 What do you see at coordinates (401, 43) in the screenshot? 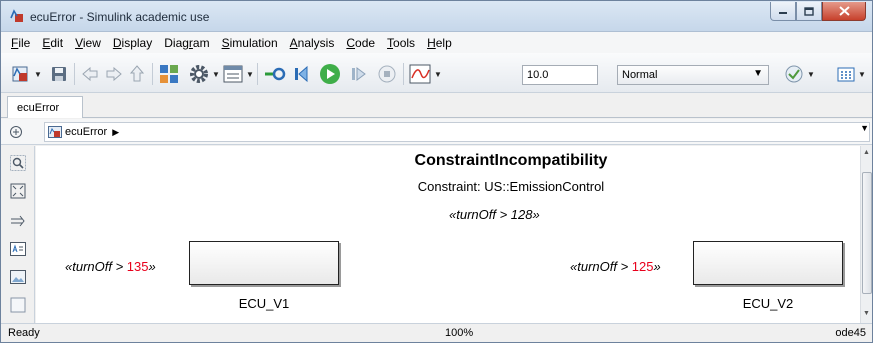
I see `menu-tools: Tools` at bounding box center [401, 43].